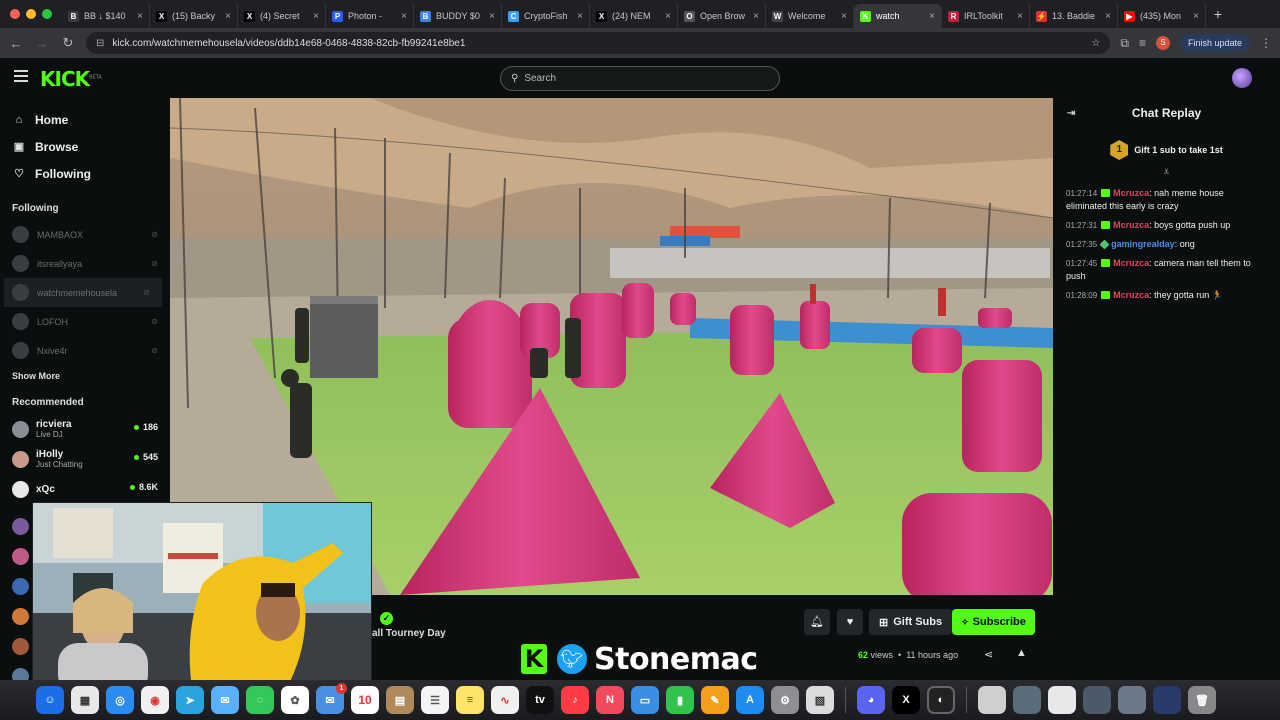 Image resolution: width=1280 pixels, height=720 pixels. What do you see at coordinates (85, 489) in the screenshot?
I see `recommended-channel: xQc 8.6K` at bounding box center [85, 489].